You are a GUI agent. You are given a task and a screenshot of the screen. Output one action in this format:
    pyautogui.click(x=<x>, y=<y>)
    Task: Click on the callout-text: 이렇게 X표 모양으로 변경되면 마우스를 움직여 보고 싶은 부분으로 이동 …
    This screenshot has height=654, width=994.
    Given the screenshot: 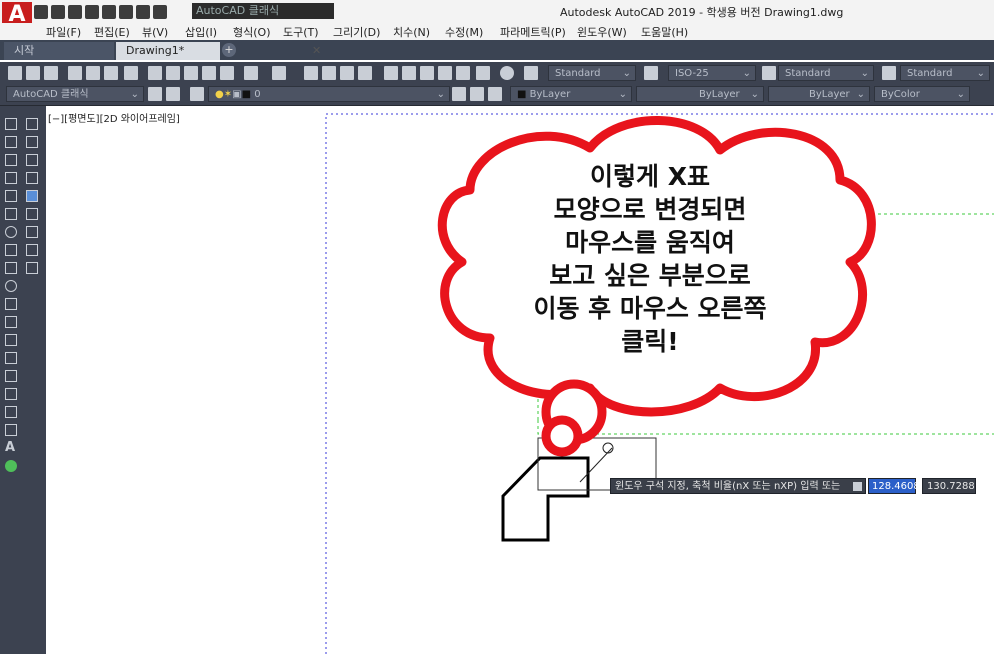 What is the action you would take?
    pyautogui.click(x=650, y=259)
    